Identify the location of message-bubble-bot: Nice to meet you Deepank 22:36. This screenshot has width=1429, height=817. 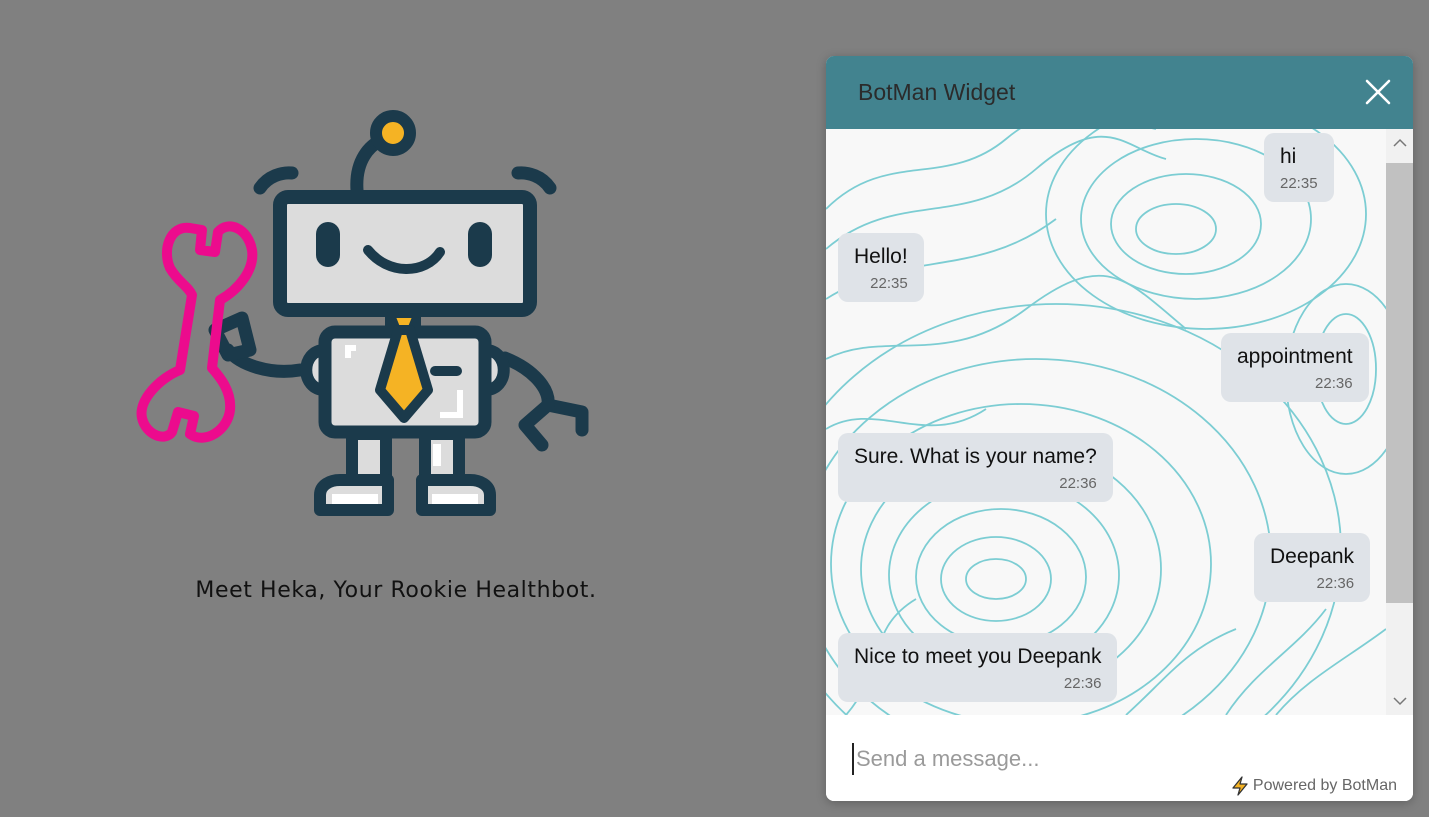
(978, 667).